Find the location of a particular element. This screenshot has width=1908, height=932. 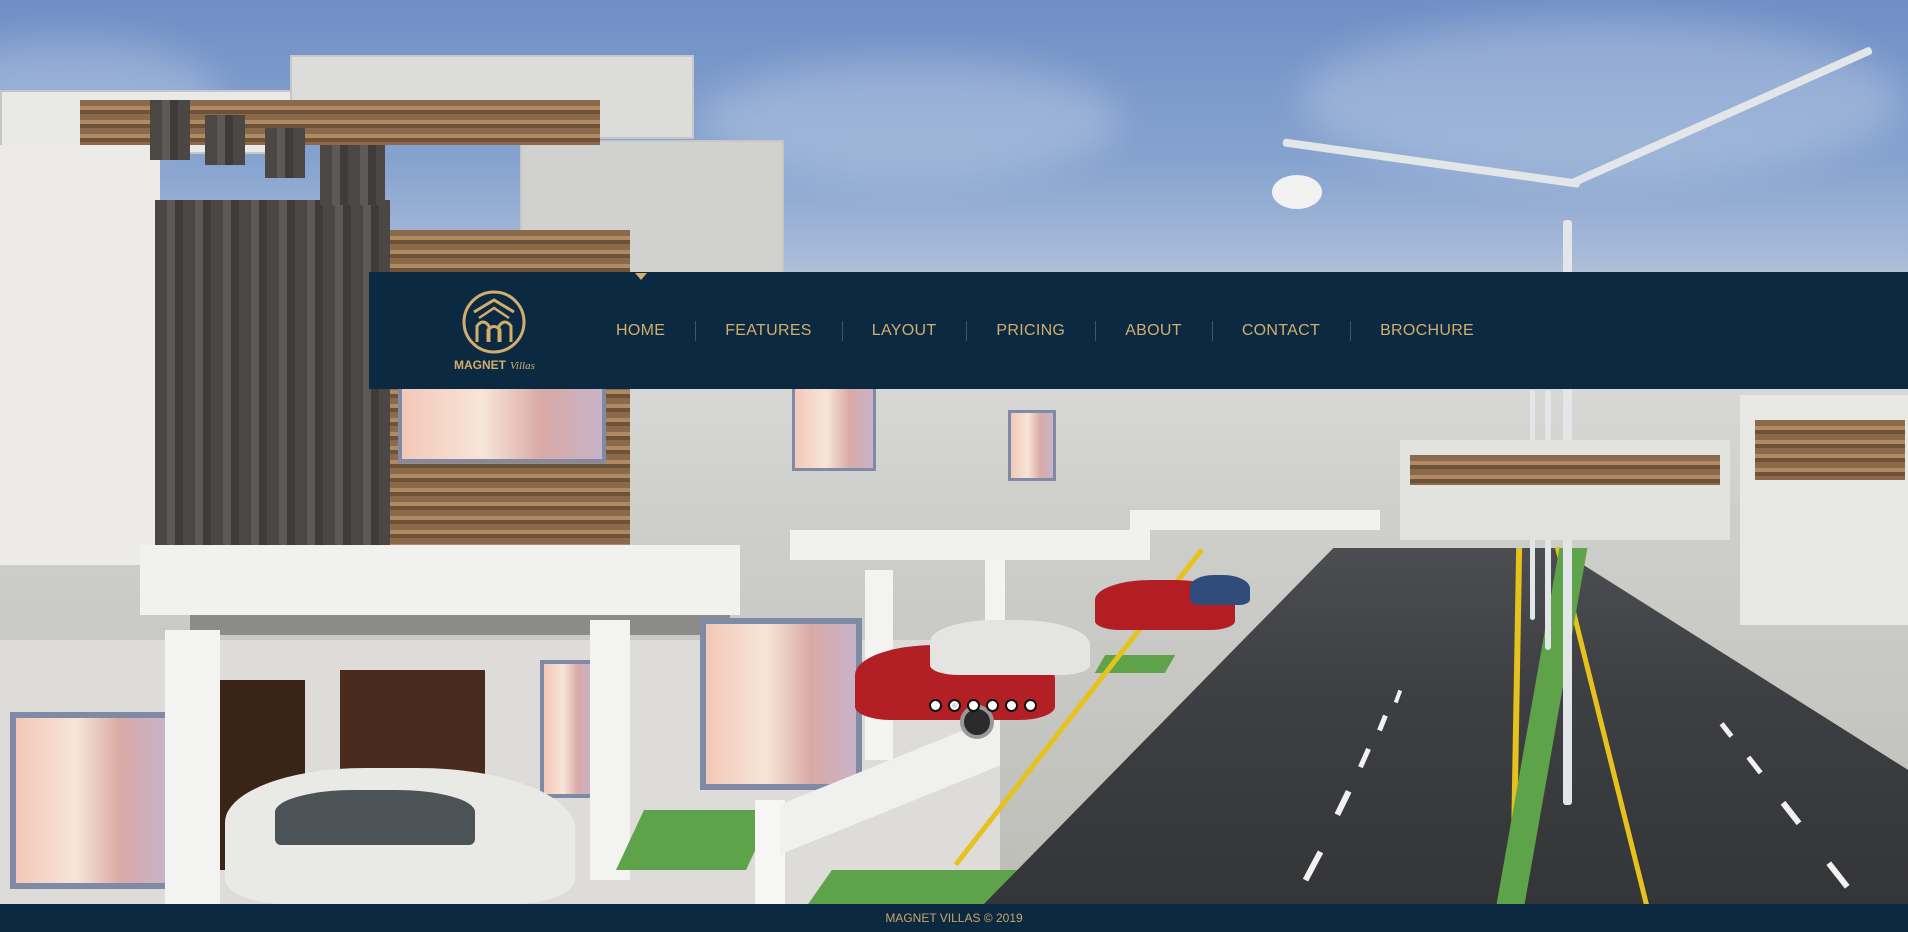

nav-item-contact: CONTACT is located at coordinates (1280, 330).